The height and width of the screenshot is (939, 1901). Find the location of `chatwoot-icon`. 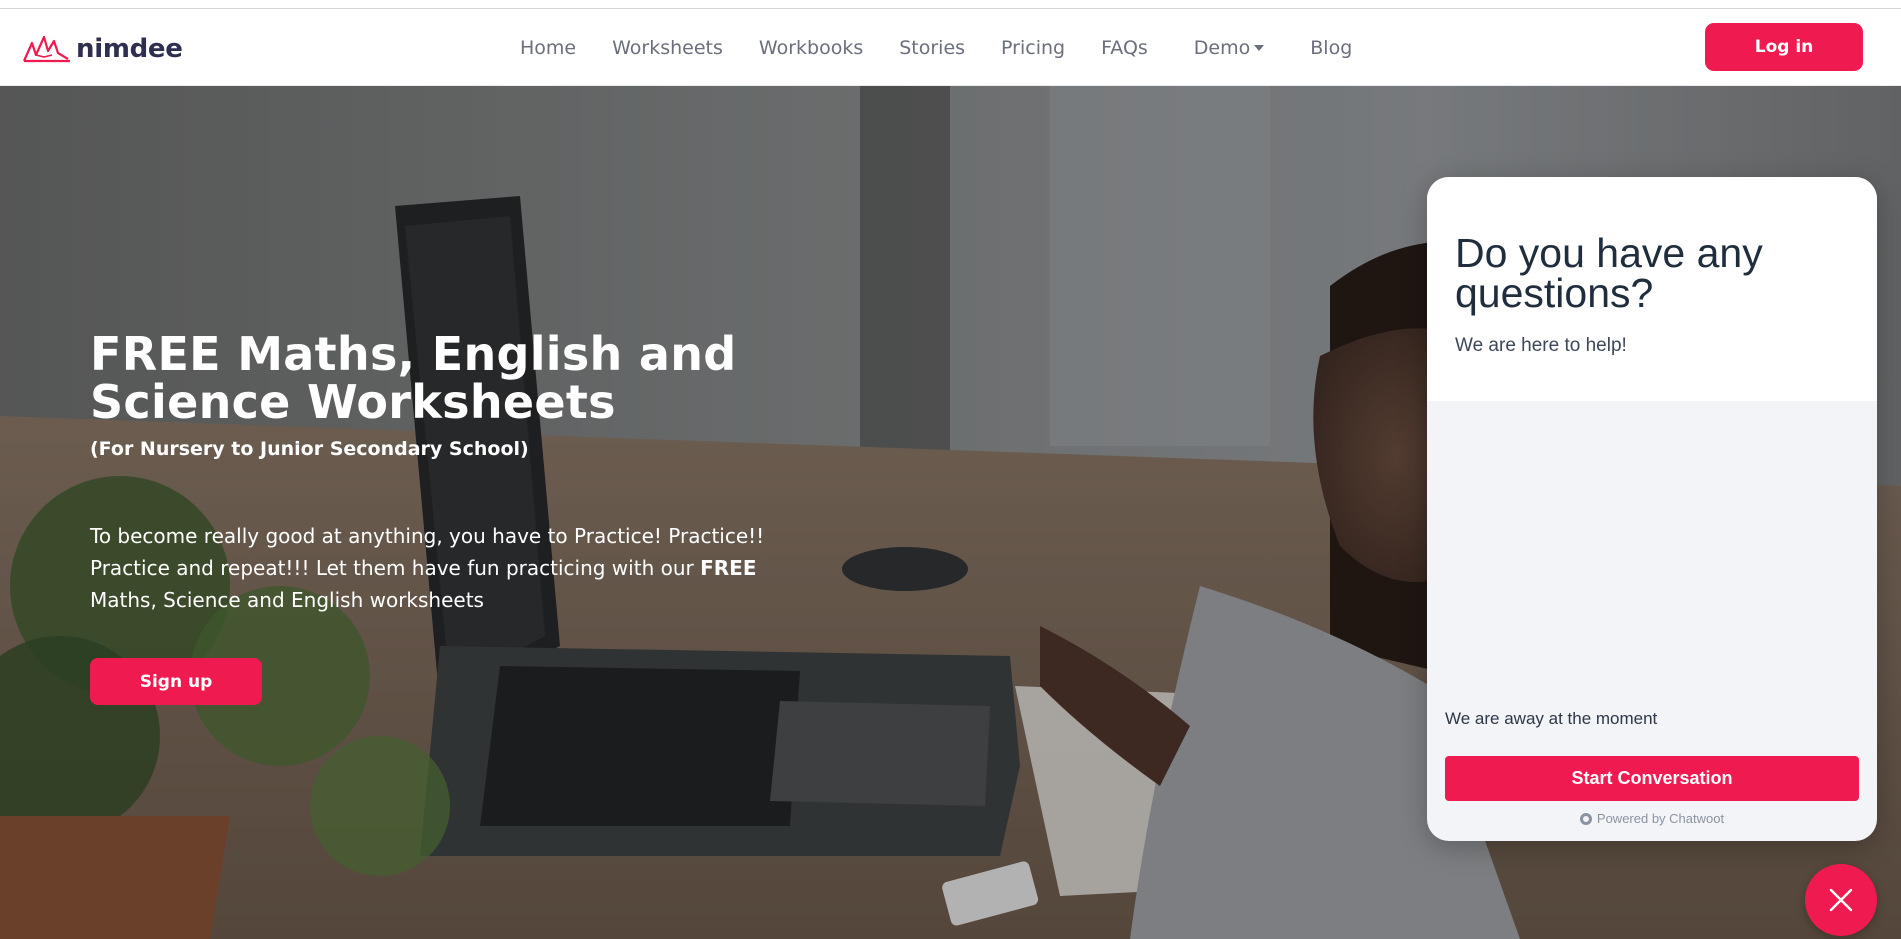

chatwoot-icon is located at coordinates (1585, 818).